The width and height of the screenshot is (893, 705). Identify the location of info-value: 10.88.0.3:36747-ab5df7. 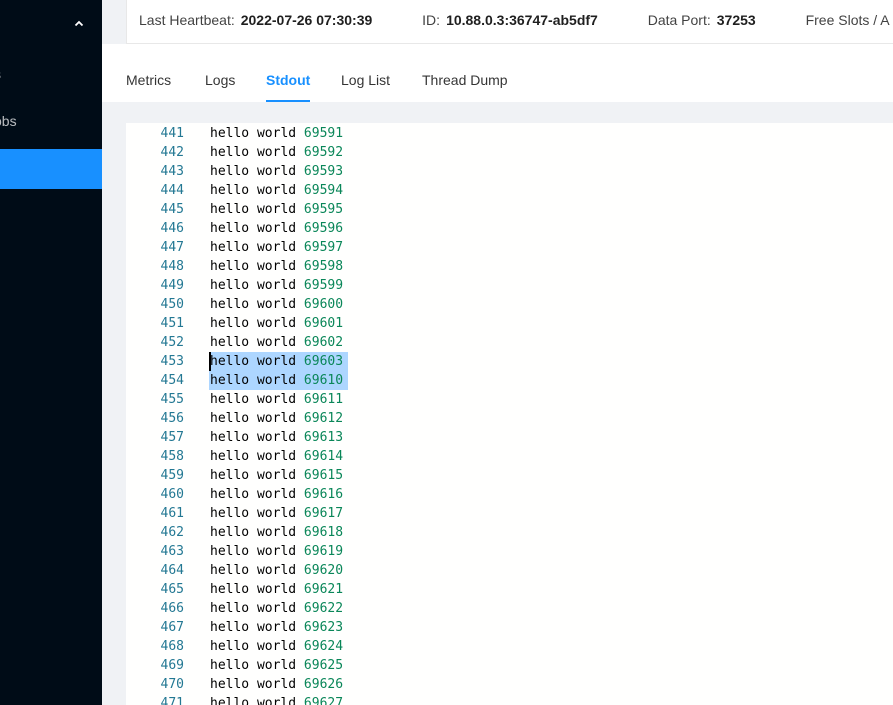
(522, 20).